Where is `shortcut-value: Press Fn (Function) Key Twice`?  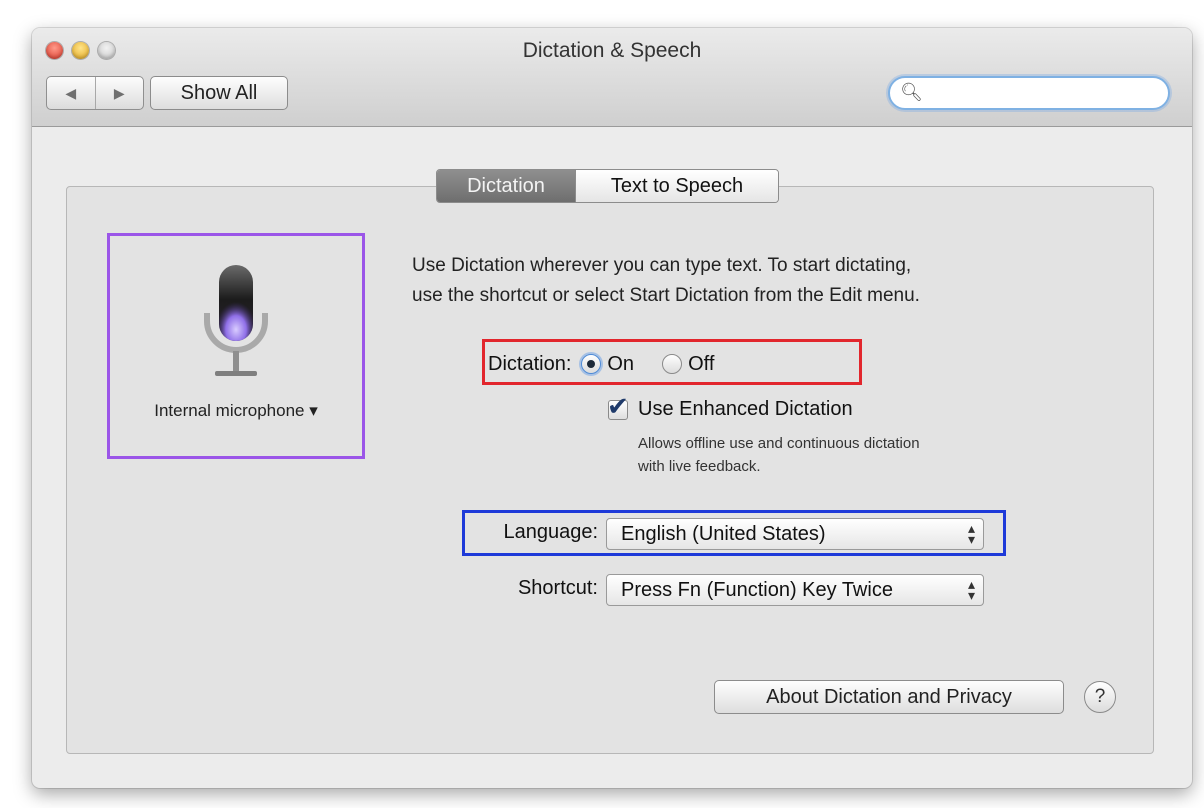
shortcut-value: Press Fn (Function) Key Twice is located at coordinates (757, 589).